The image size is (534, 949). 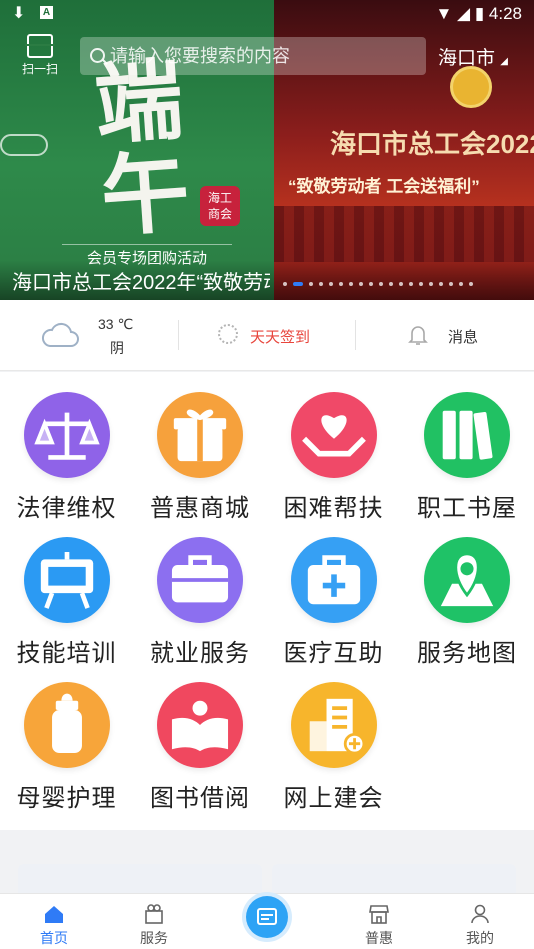 I want to click on baby-bottle-icon, so click(x=66, y=725).